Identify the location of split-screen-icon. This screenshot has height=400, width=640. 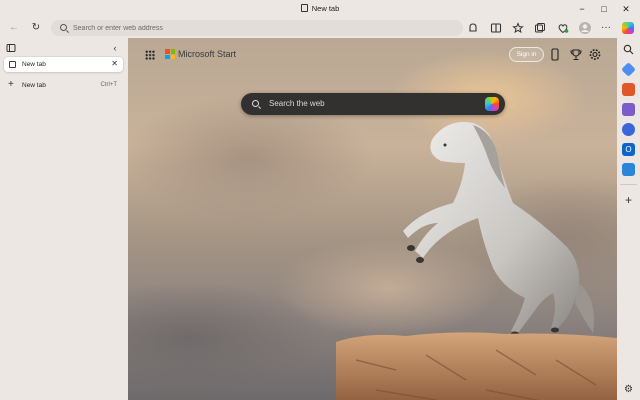
(496, 28).